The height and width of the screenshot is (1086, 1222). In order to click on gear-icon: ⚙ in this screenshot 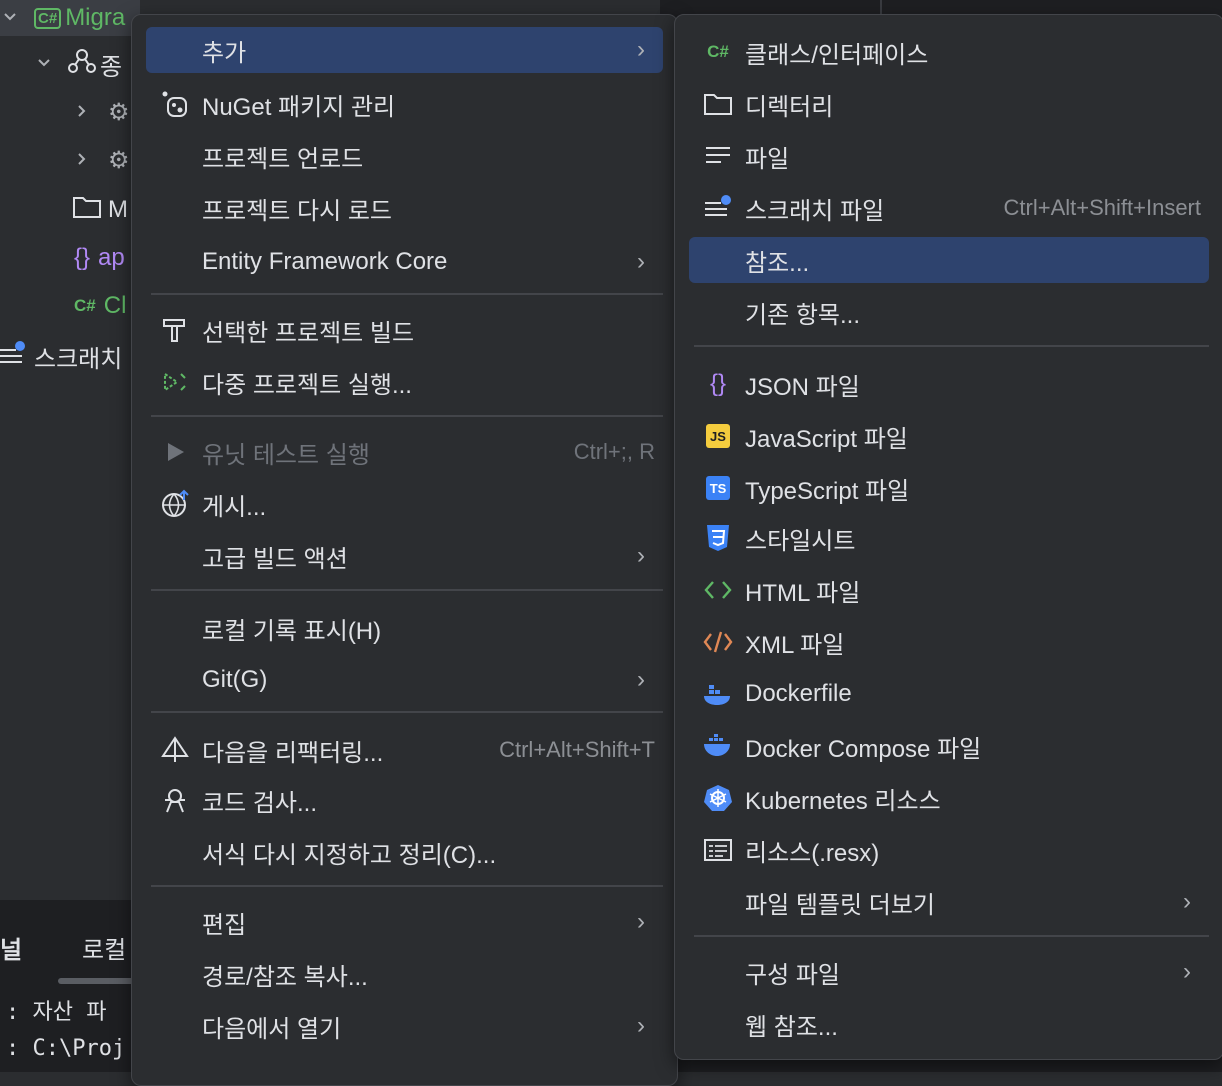, I will do `click(119, 112)`.